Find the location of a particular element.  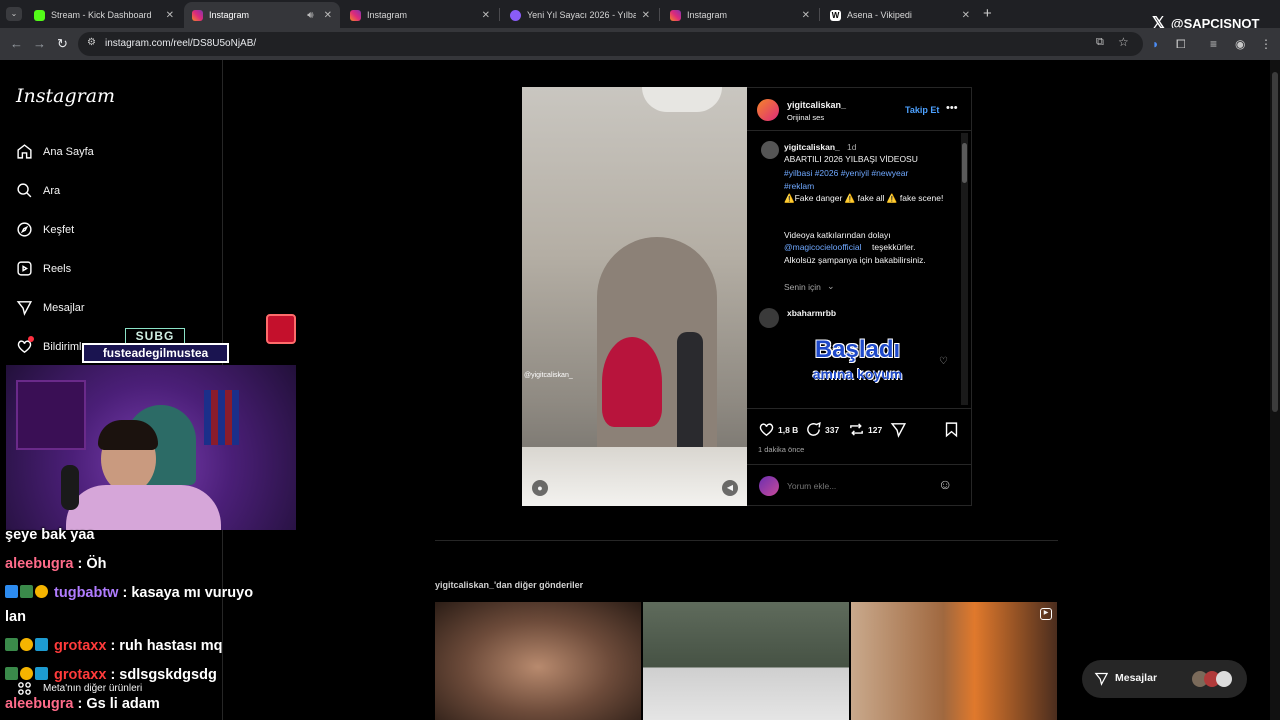

volume-icon: ◀︎ is located at coordinates (730, 488).